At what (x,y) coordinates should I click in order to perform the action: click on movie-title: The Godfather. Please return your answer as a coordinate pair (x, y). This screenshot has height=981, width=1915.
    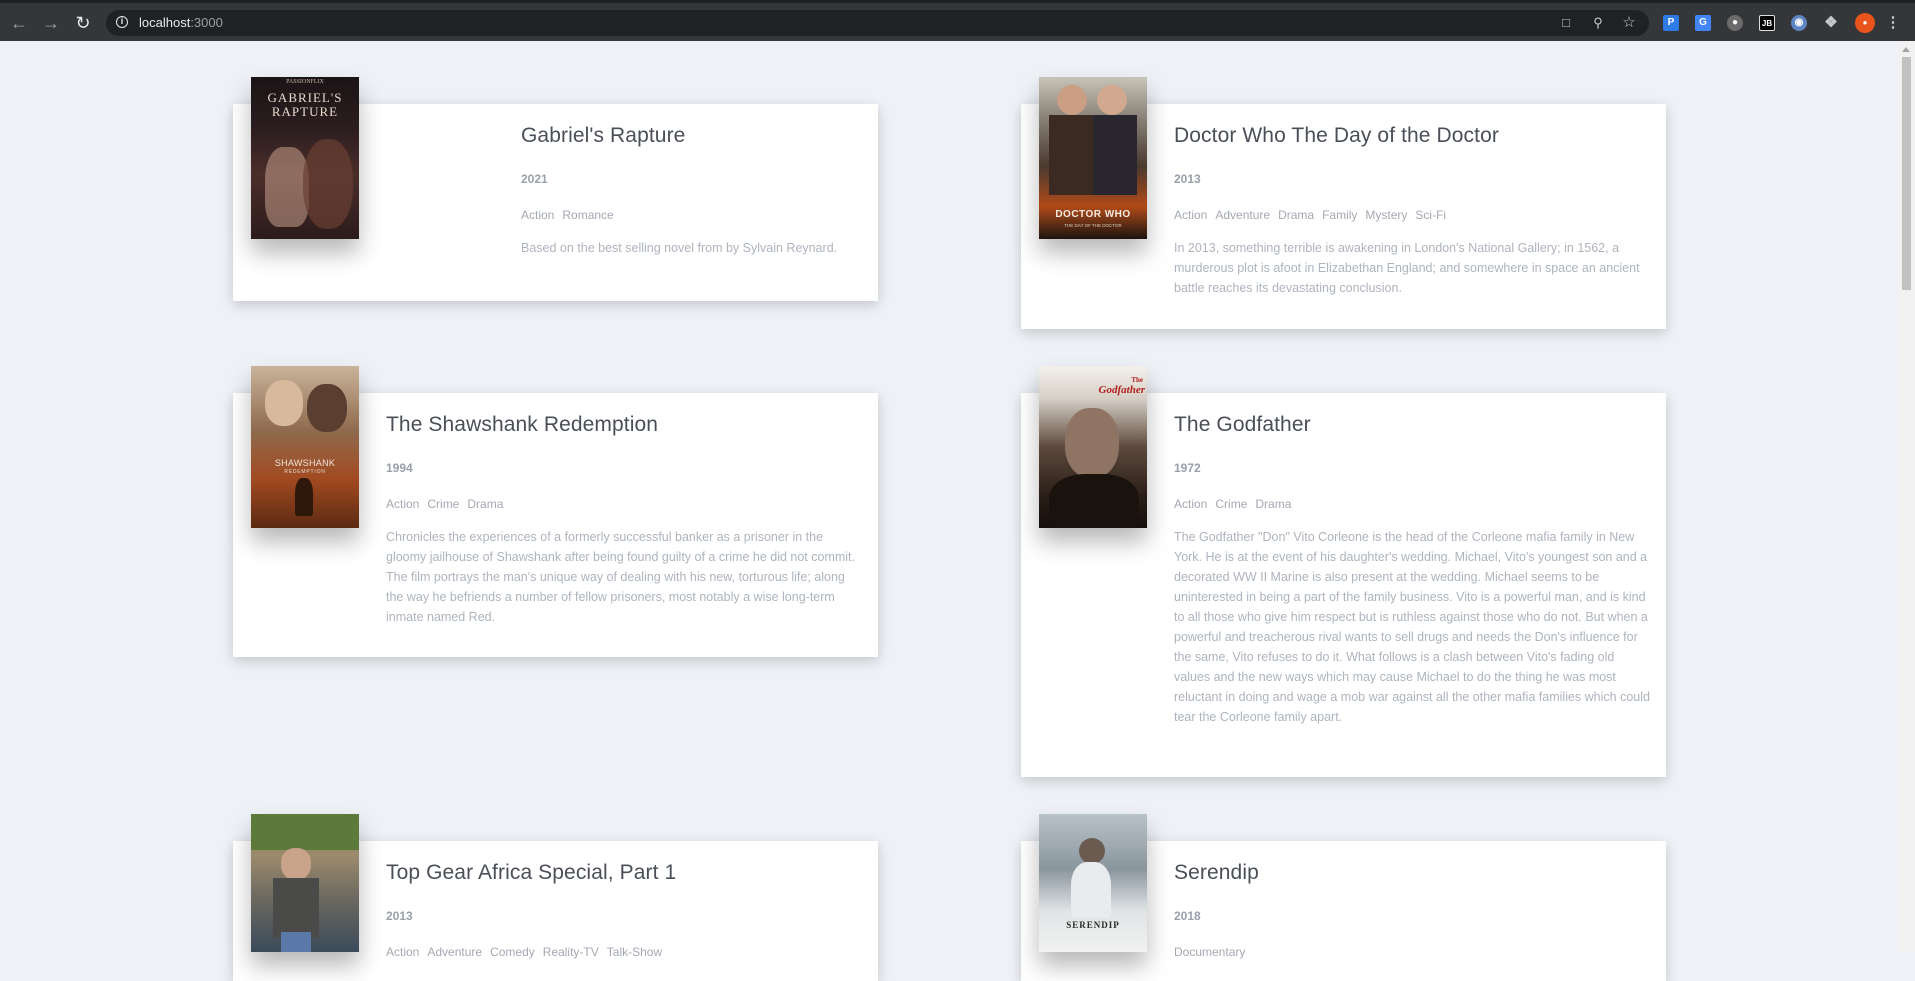
    Looking at the image, I should click on (1242, 425).